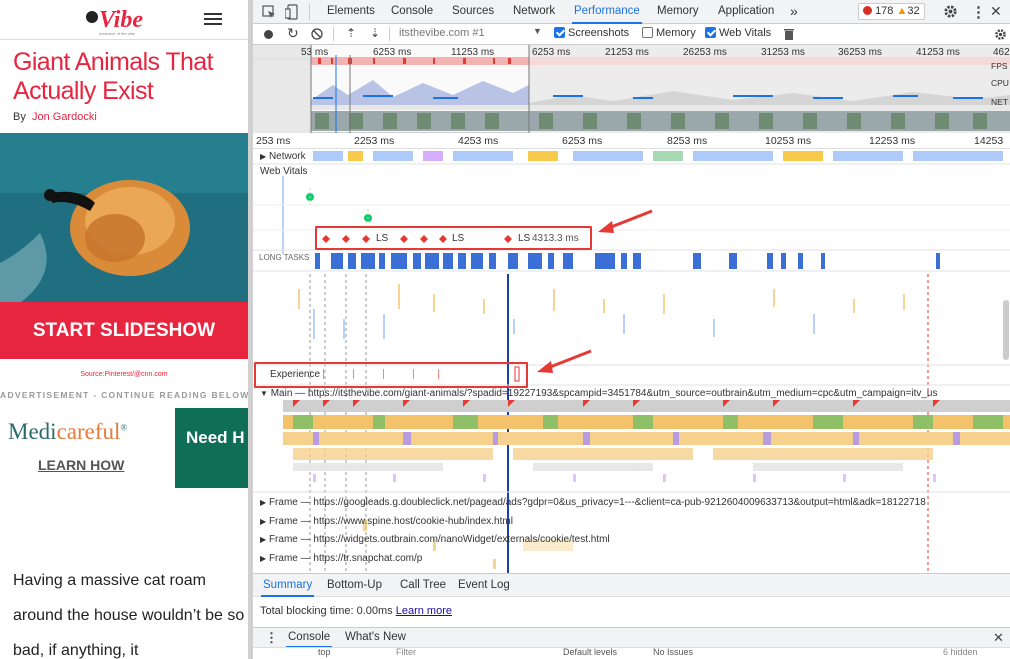 Image resolution: width=1010 pixels, height=659 pixels. I want to click on cpu-label: CPU, so click(1000, 83).